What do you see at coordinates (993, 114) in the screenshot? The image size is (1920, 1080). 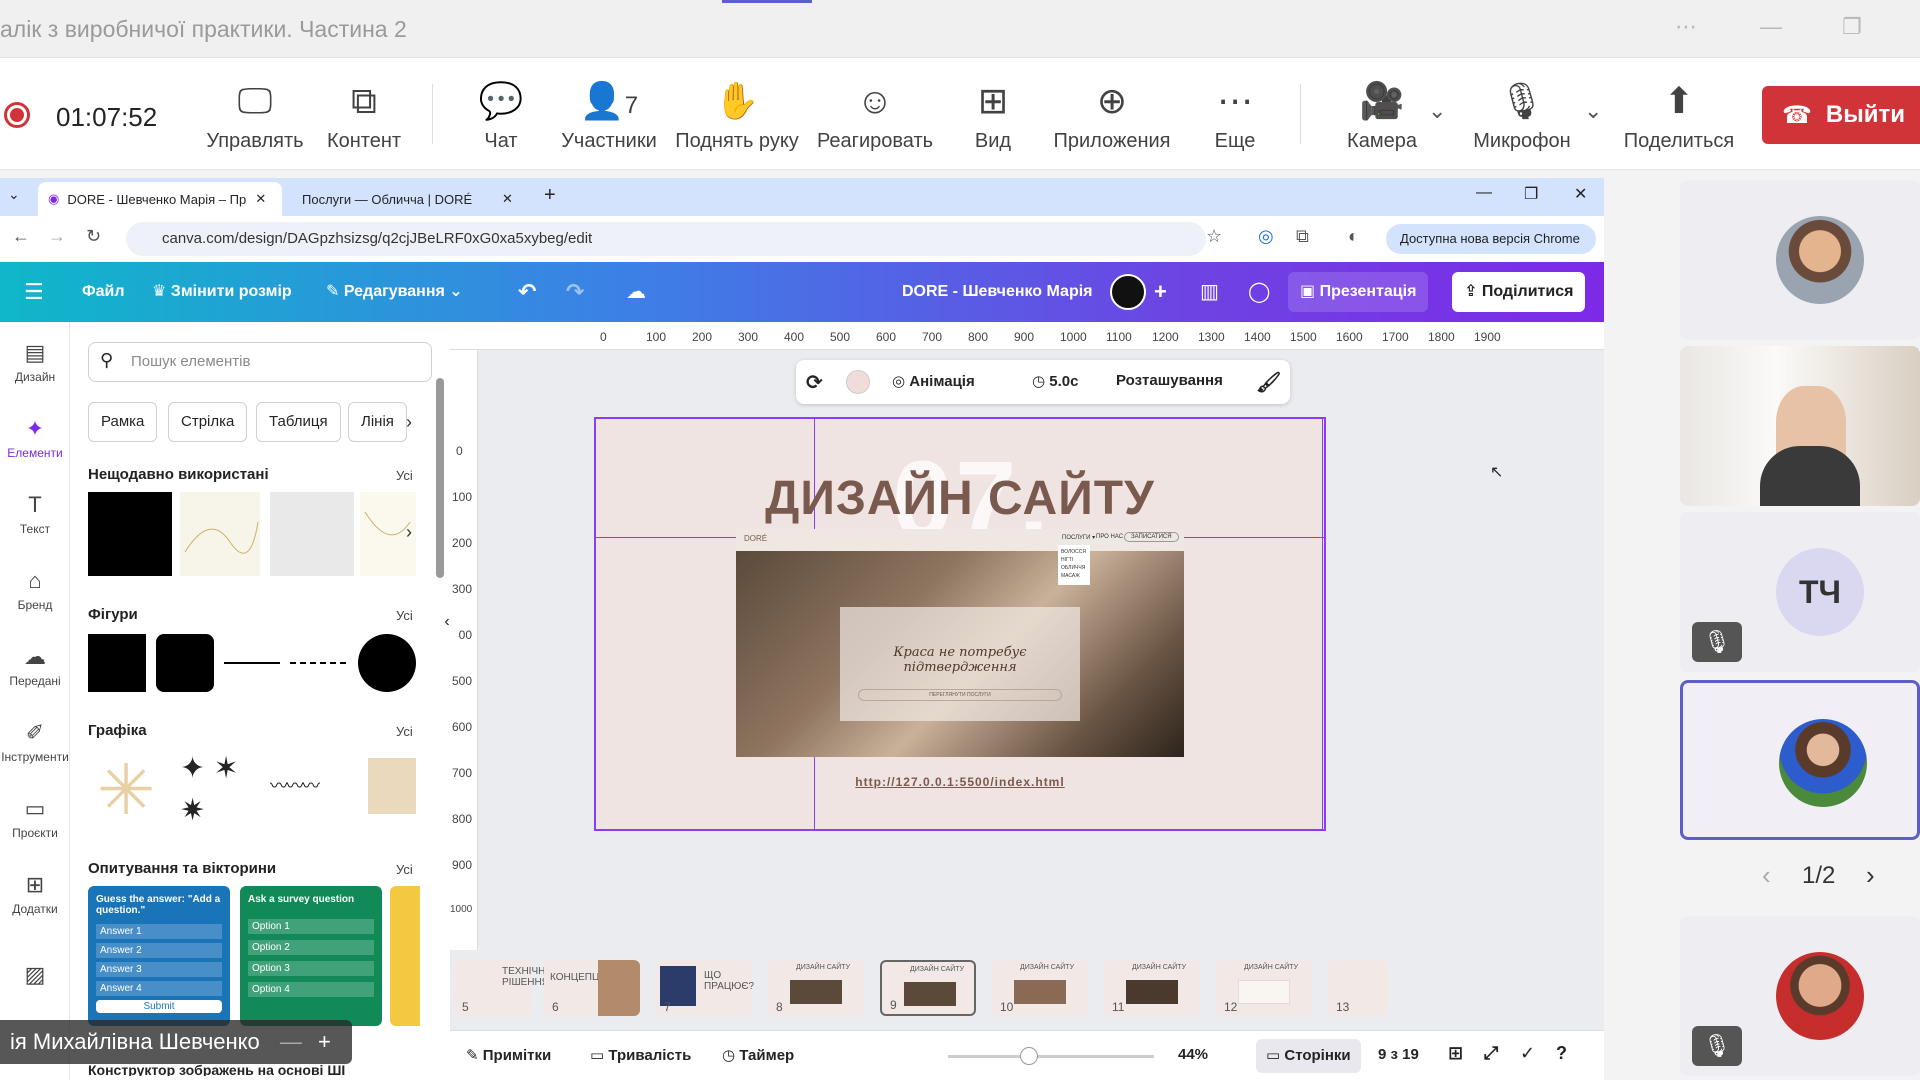 I see `view-button: ⊞ Вид` at bounding box center [993, 114].